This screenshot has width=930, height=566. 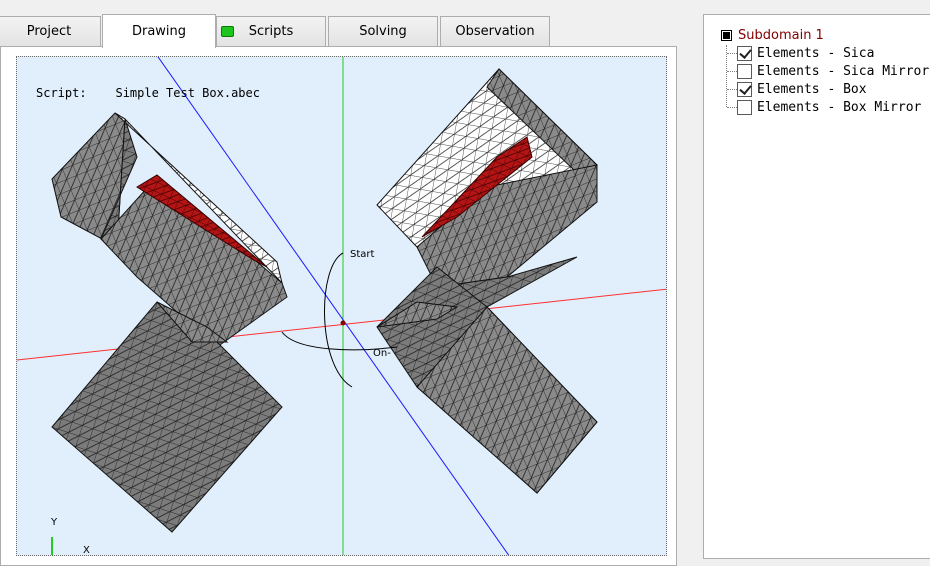 I want to click on tree-item-label: Elements - Box Mirror, so click(x=839, y=107).